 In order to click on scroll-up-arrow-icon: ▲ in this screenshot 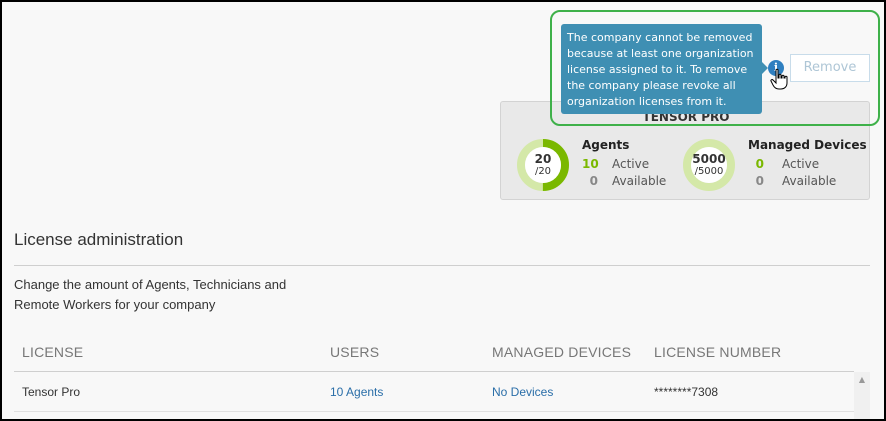, I will do `click(862, 380)`.